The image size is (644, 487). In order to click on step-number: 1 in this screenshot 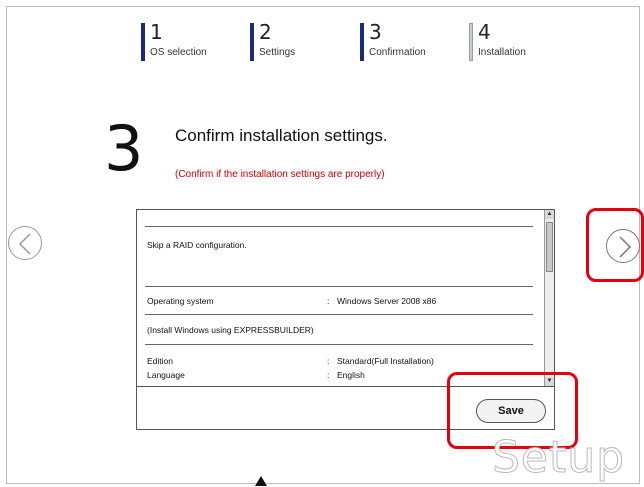, I will do `click(156, 32)`.